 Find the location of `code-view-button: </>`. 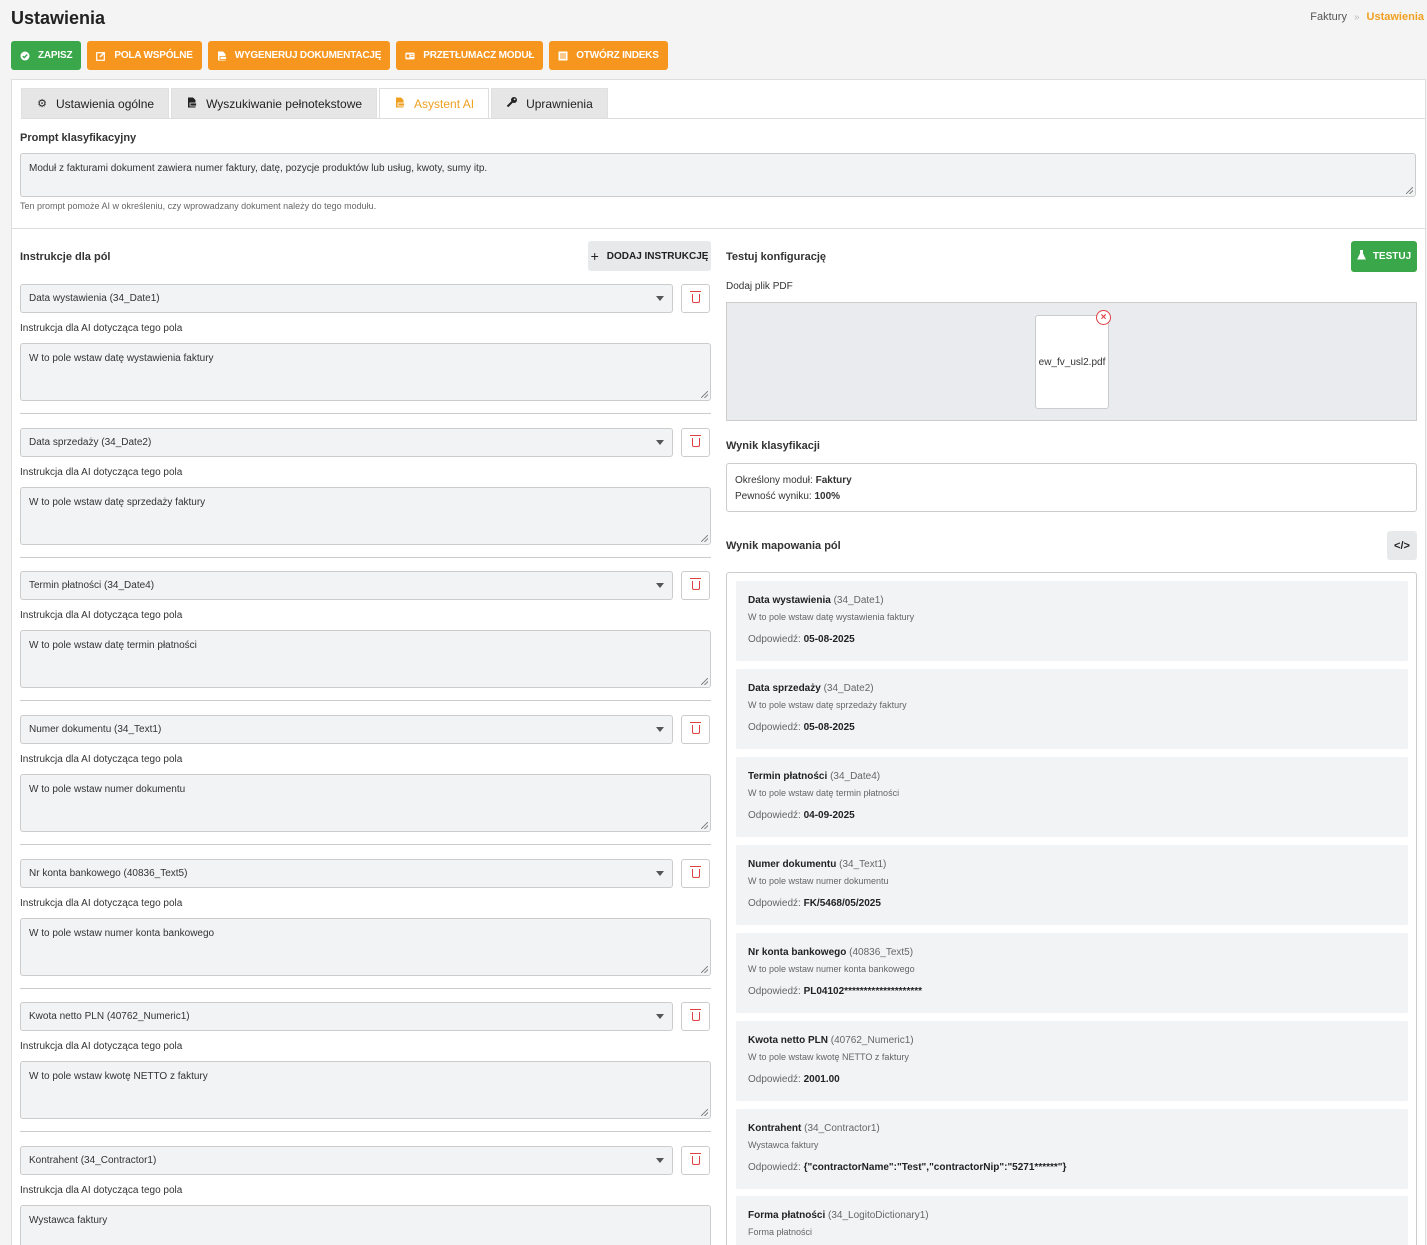

code-view-button: </> is located at coordinates (1402, 545).